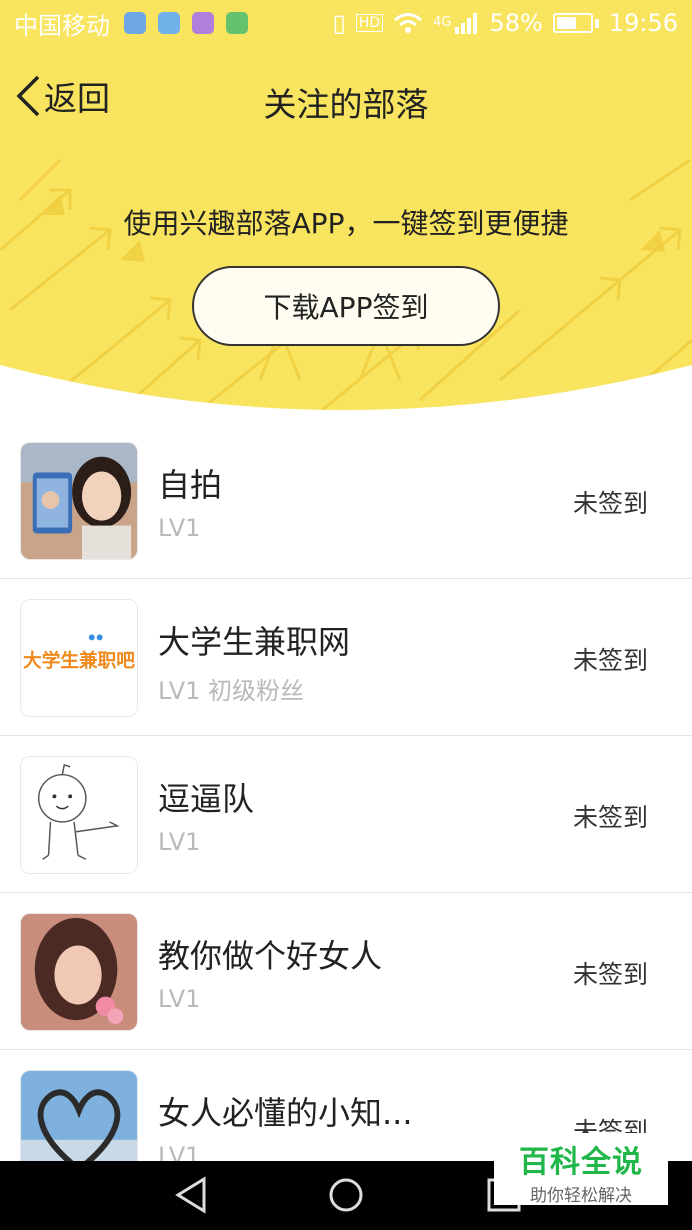 This screenshot has width=692, height=1230. Describe the element at coordinates (135, 23) in the screenshot. I see `qq-notification-icon` at that location.